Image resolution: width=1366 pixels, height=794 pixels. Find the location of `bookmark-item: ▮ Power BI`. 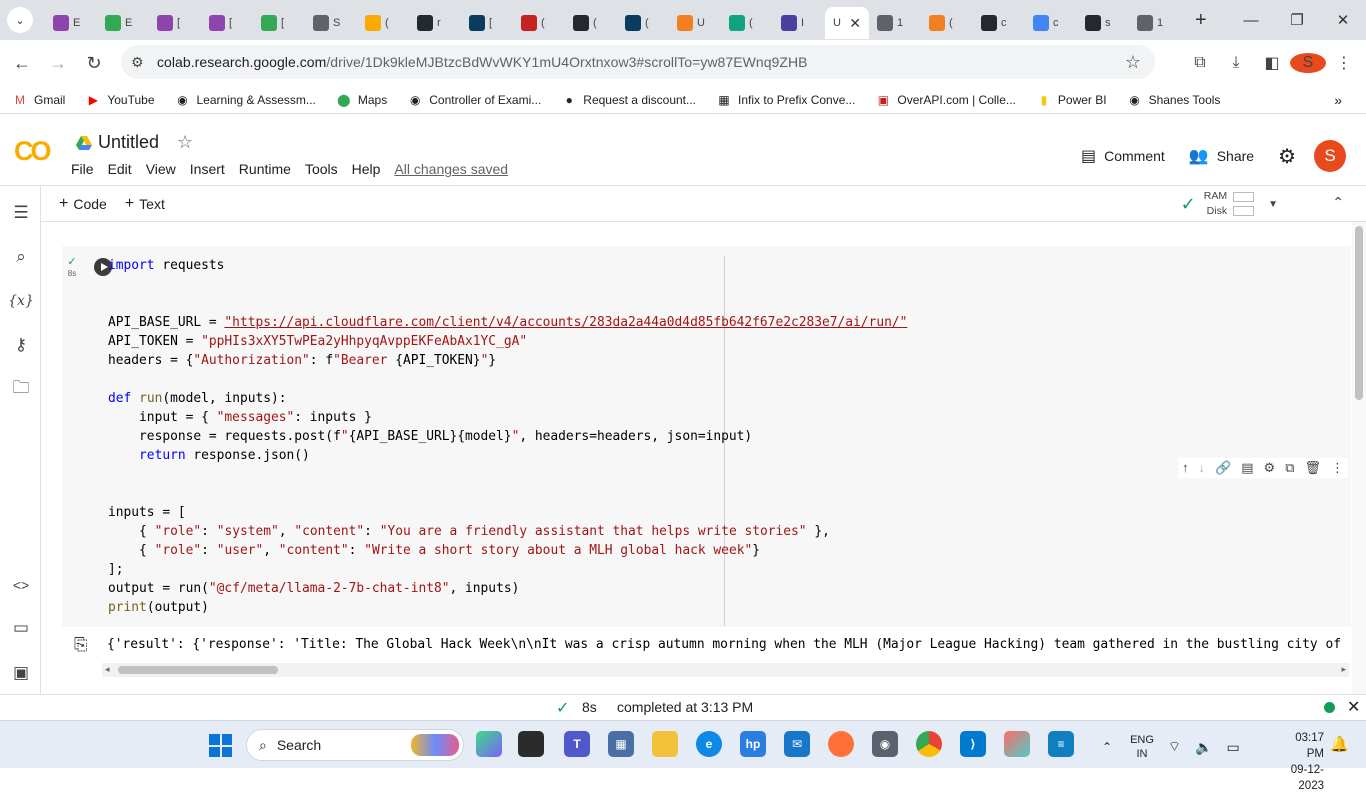

bookmark-item: ▮ Power BI is located at coordinates (1071, 100).